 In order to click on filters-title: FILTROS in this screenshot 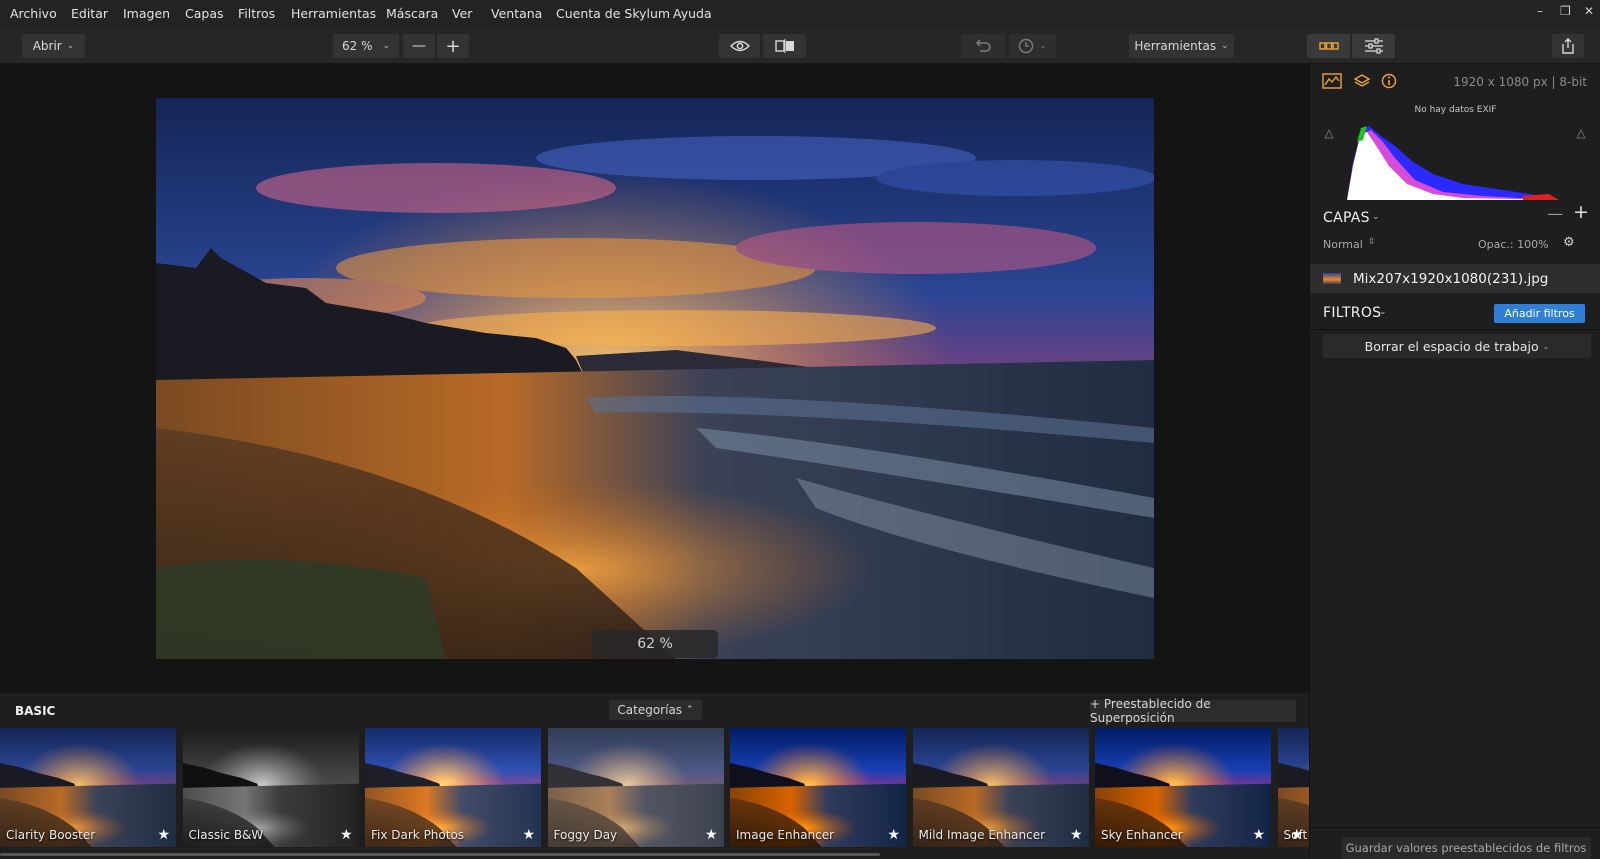, I will do `click(1352, 313)`.